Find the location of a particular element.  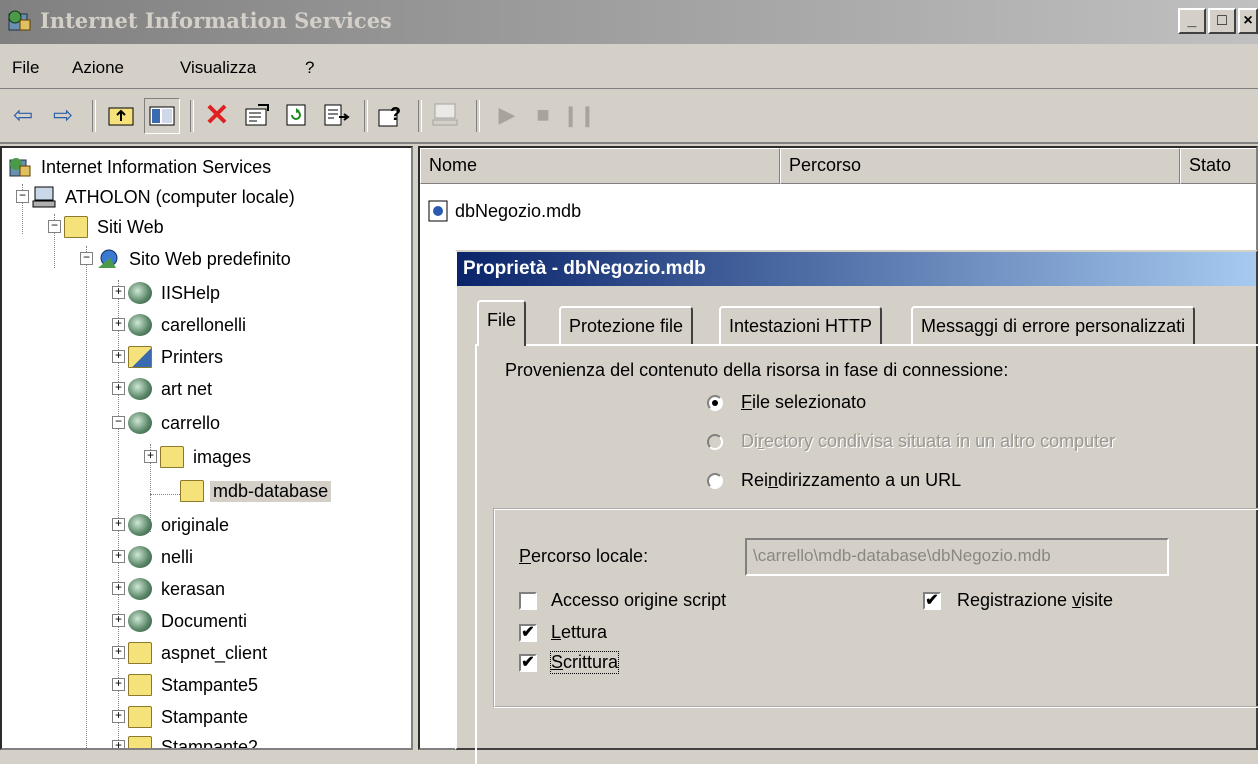

local-path-label: Percorso locale: is located at coordinates (584, 556).